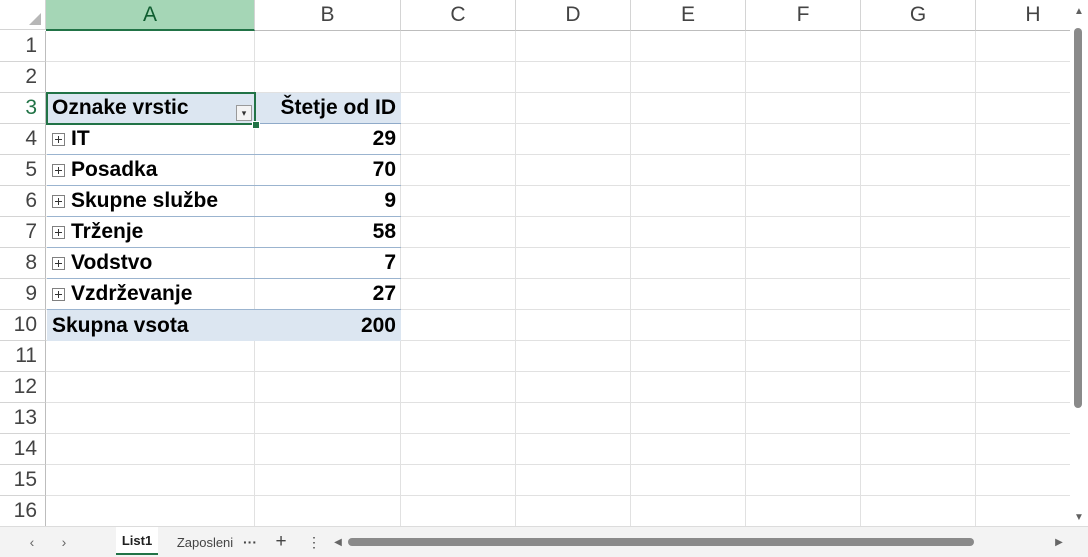  Describe the element at coordinates (151, 139) in the screenshot. I see `pivot-item-label-cell: IT` at that location.